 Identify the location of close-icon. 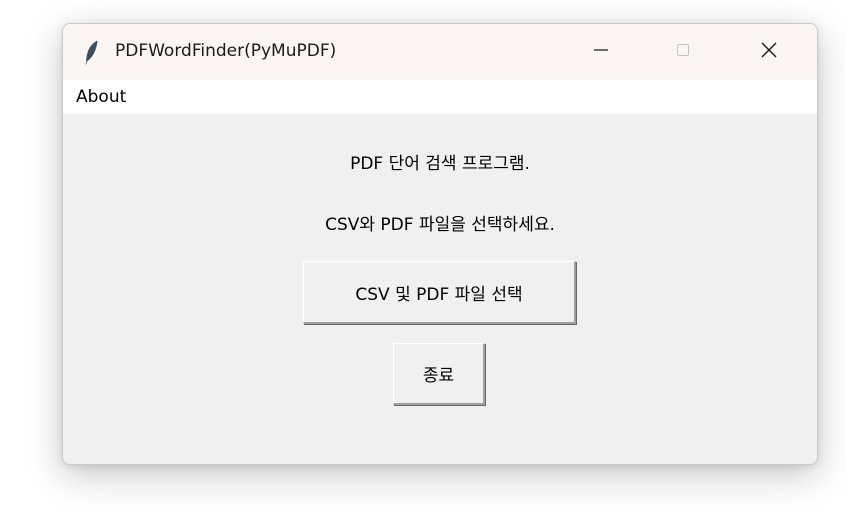
(769, 52).